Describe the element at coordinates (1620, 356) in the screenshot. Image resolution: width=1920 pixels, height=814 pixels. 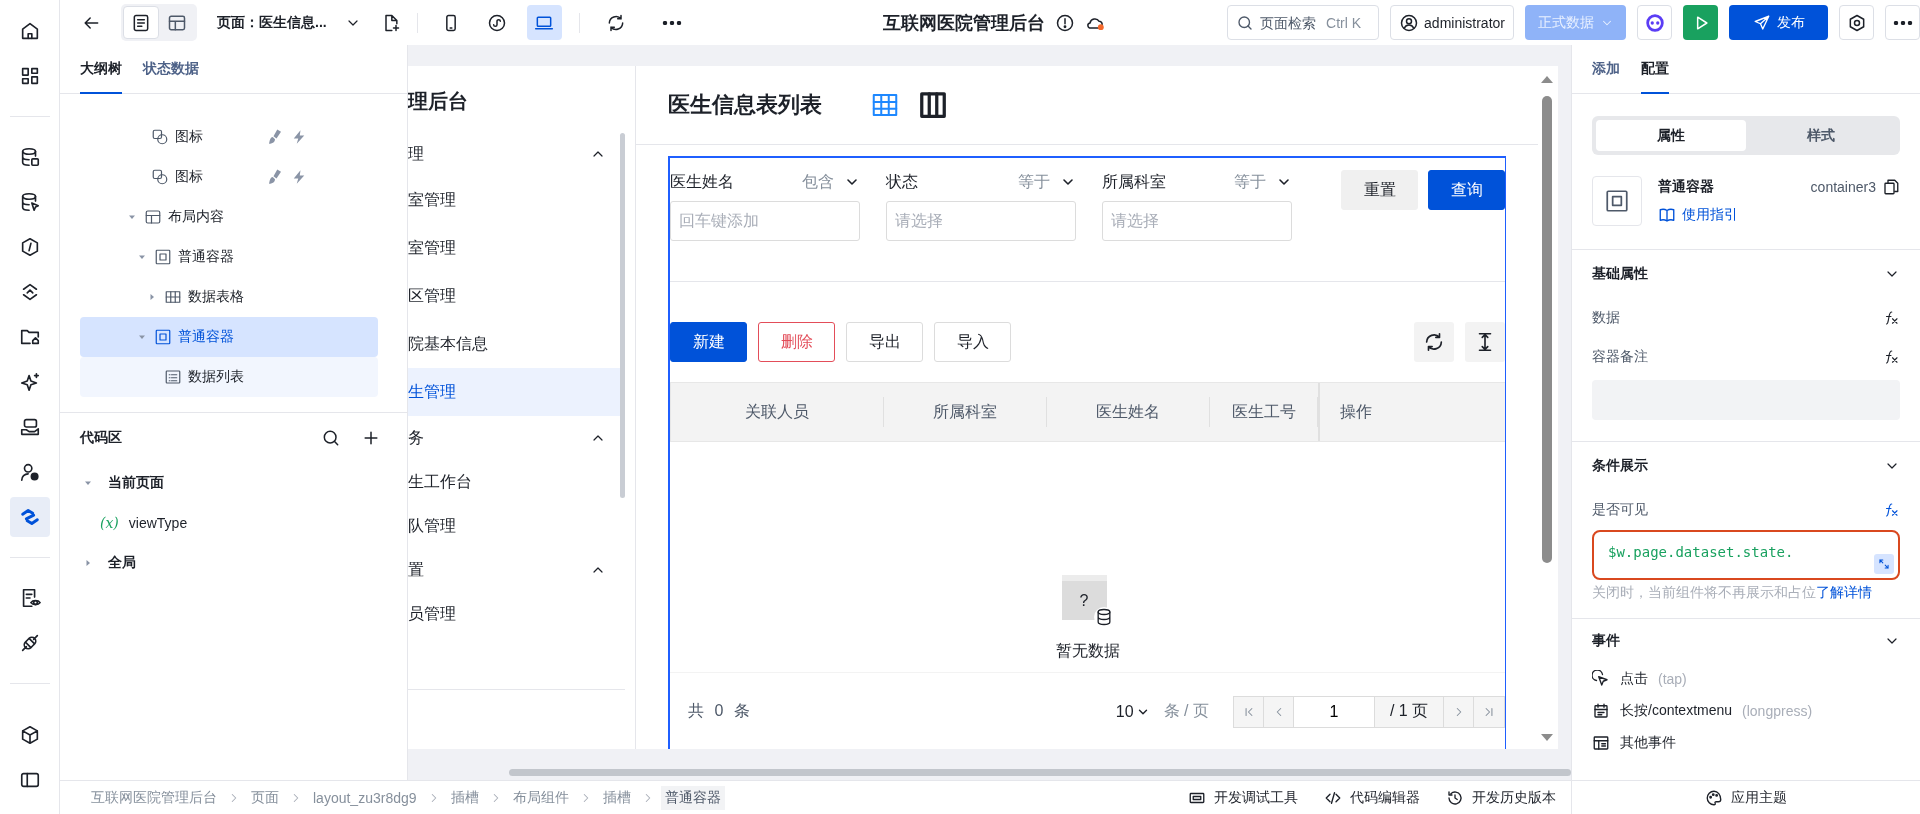
I see `property-label: 容器备注` at that location.